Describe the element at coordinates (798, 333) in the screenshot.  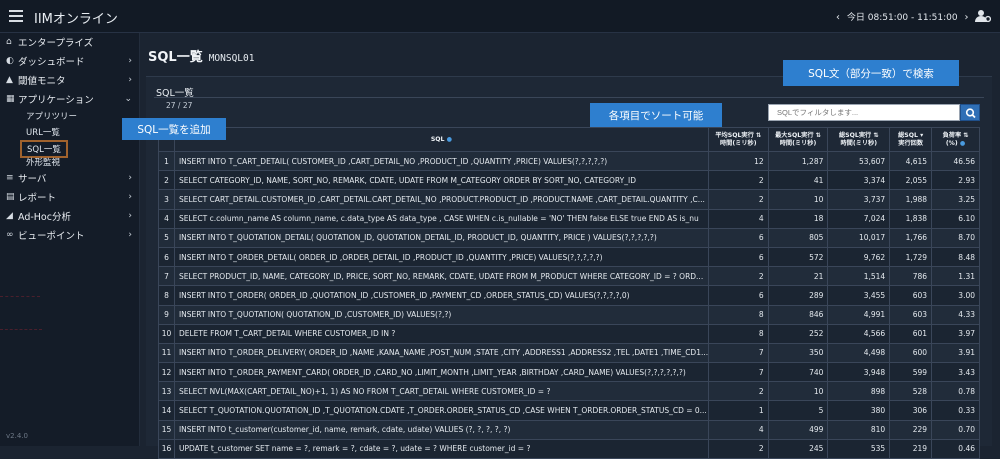
I see `cell-max-time: 252` at that location.